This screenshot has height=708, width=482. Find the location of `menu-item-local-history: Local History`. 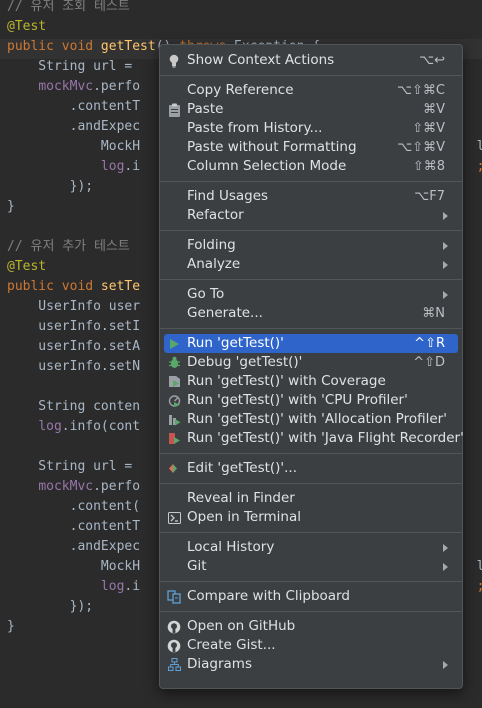

menu-item-local-history: Local History is located at coordinates (311, 547).